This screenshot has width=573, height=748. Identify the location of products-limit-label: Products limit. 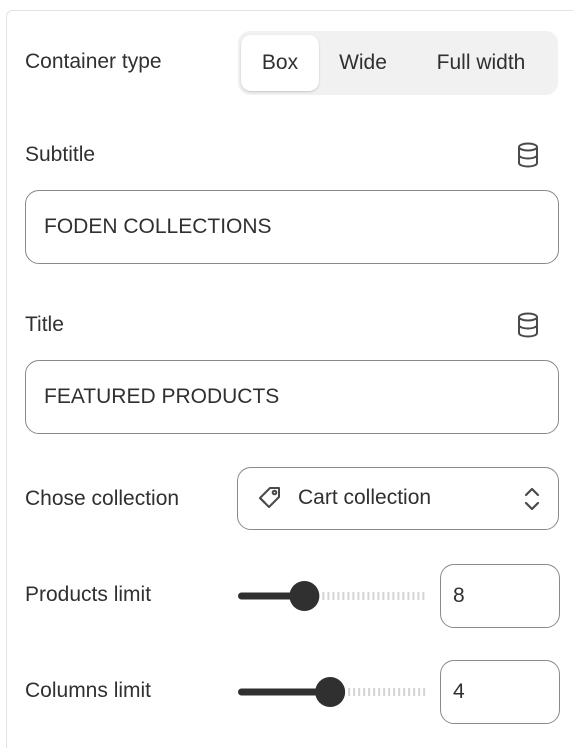
(88, 594).